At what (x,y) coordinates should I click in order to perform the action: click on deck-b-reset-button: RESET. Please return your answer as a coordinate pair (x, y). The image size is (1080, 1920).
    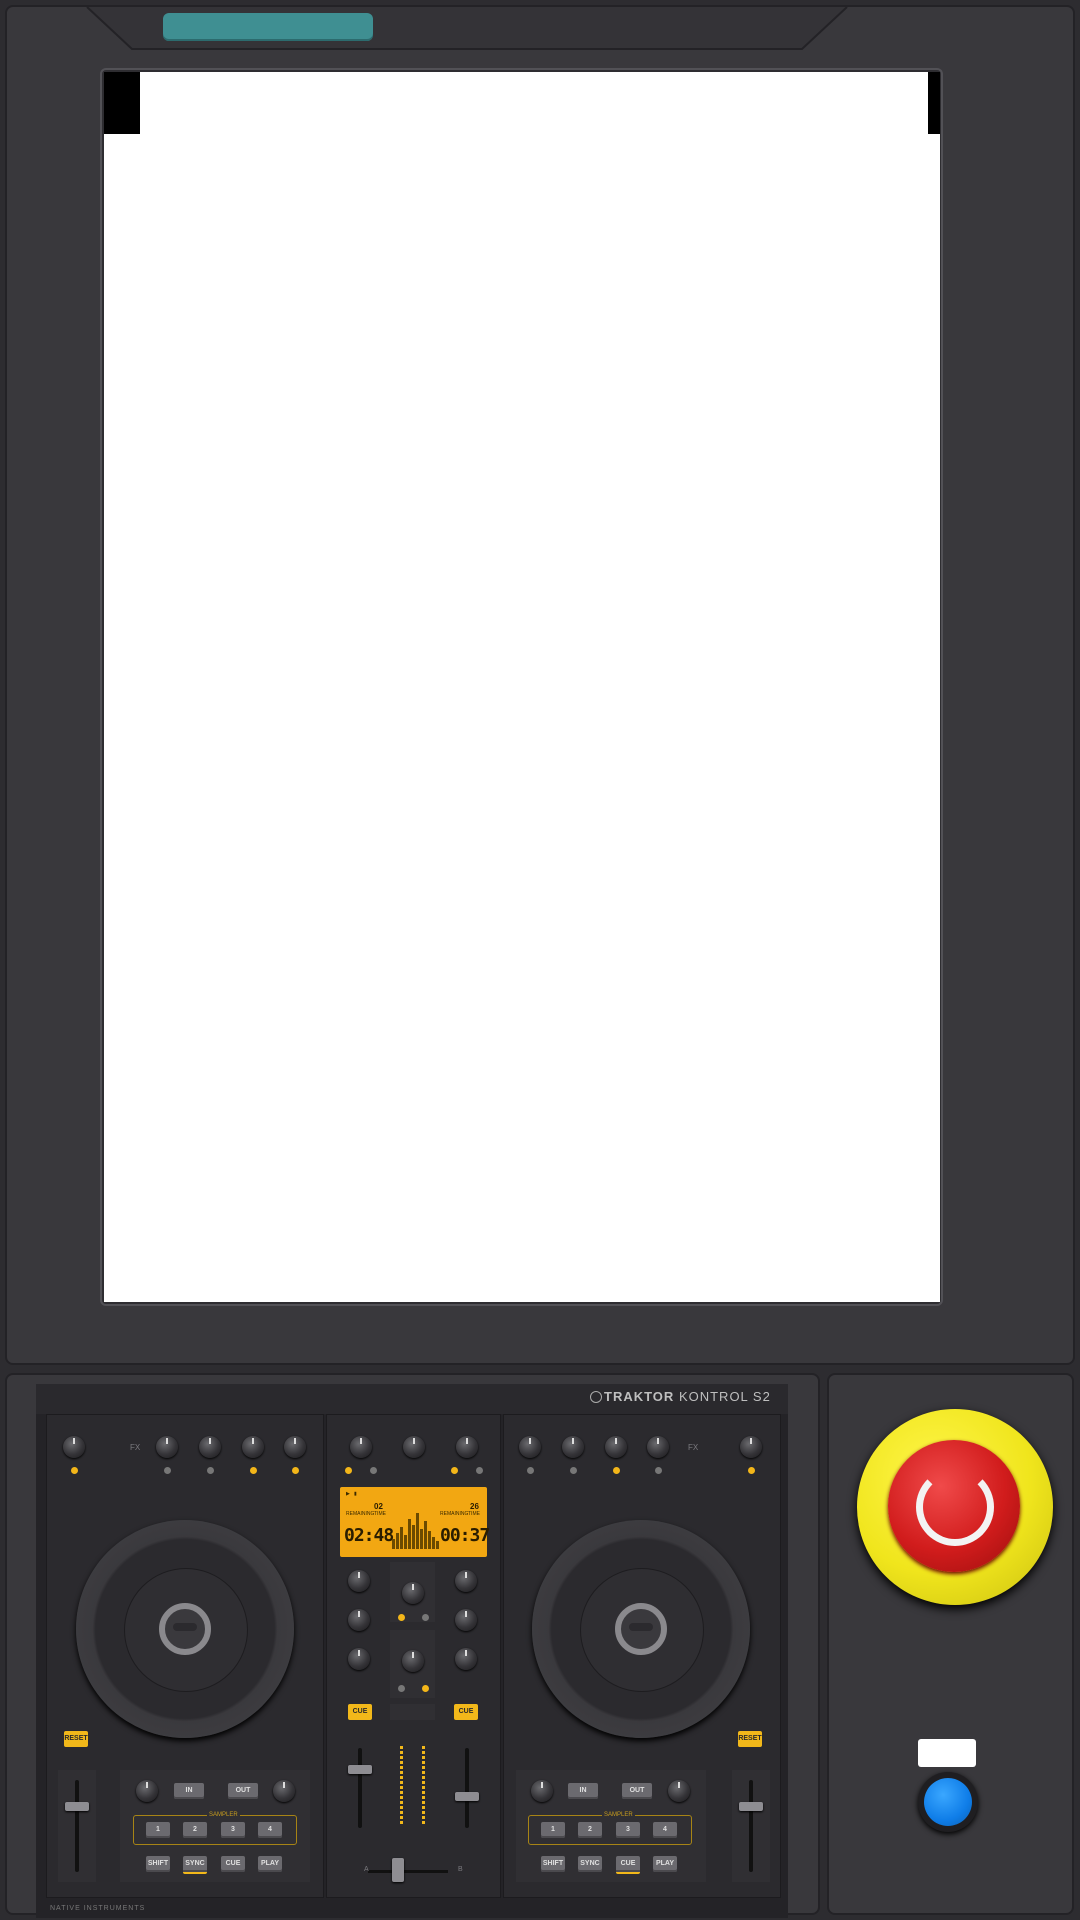
    Looking at the image, I should click on (750, 1739).